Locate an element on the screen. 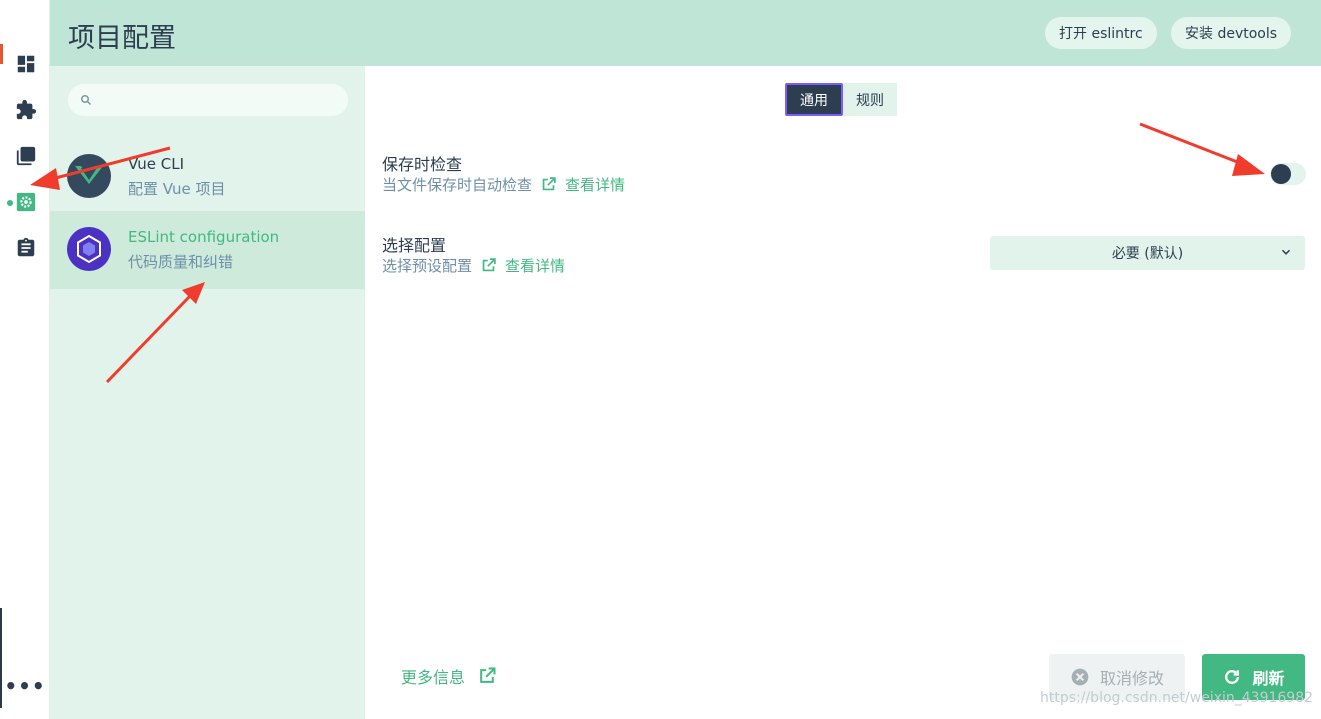 The image size is (1321, 719). search-box is located at coordinates (208, 100).